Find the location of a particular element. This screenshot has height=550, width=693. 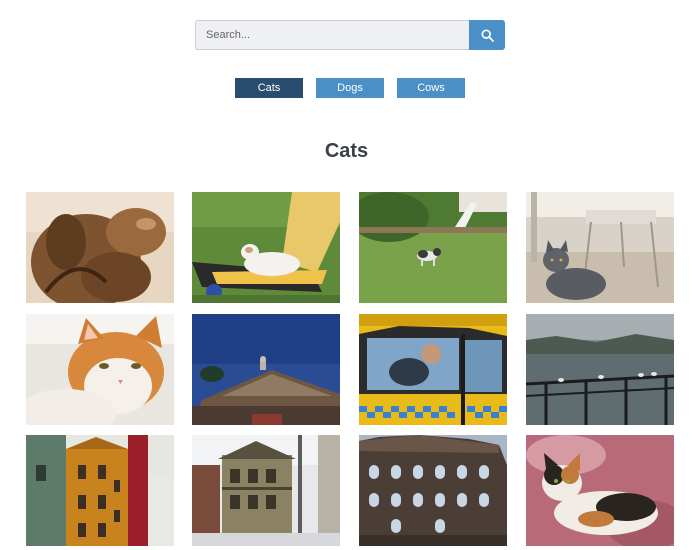

photo-ruined-stone-building is located at coordinates (433, 490).